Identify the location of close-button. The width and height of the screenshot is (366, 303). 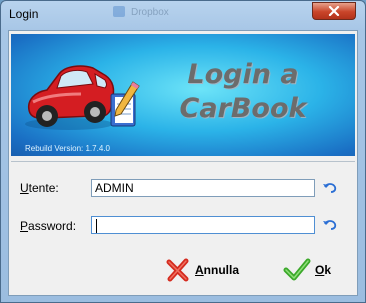
(334, 11).